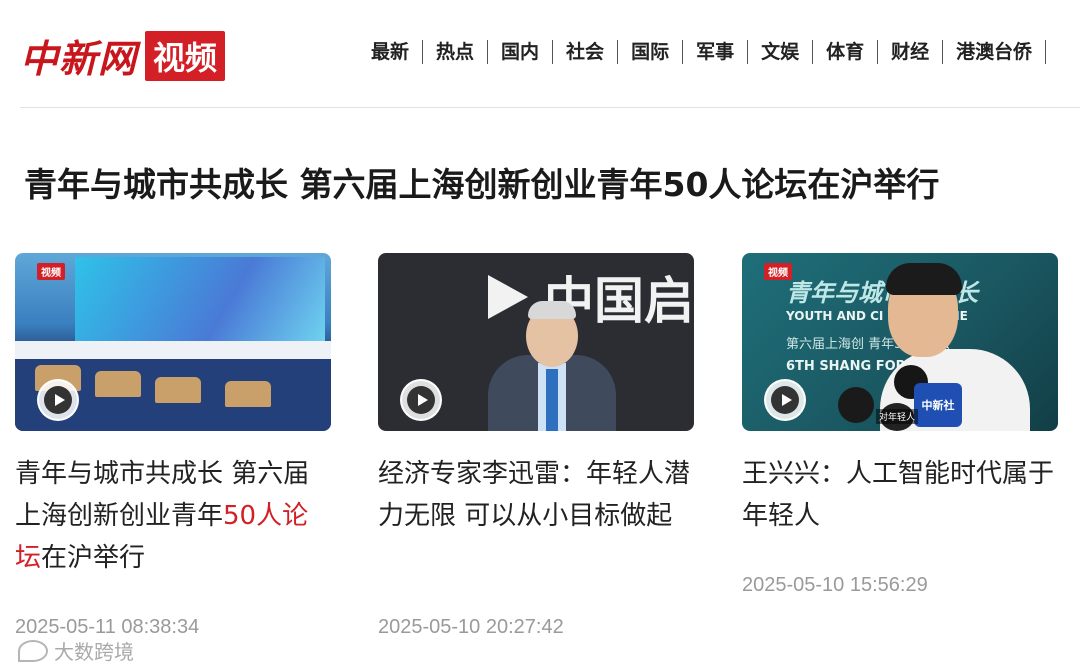 The height and width of the screenshot is (666, 1080). I want to click on watermark: 大数跨境, so click(76, 650).